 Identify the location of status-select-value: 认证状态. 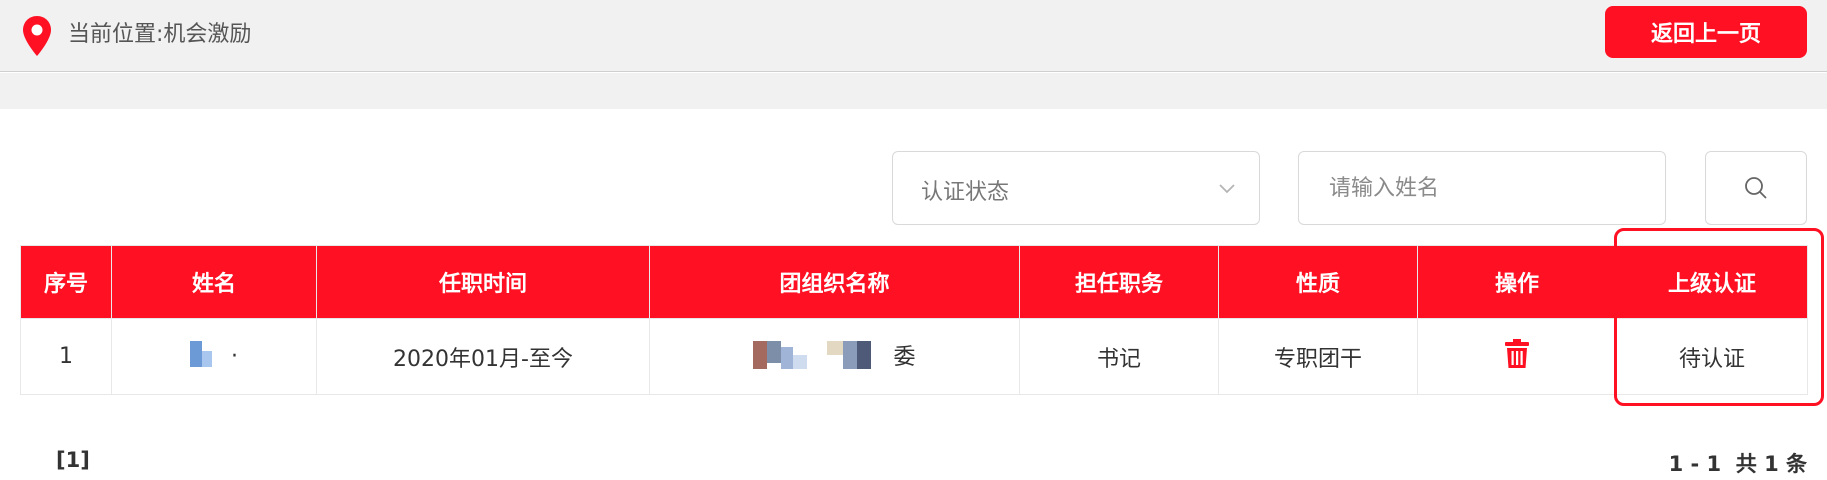
(965, 192).